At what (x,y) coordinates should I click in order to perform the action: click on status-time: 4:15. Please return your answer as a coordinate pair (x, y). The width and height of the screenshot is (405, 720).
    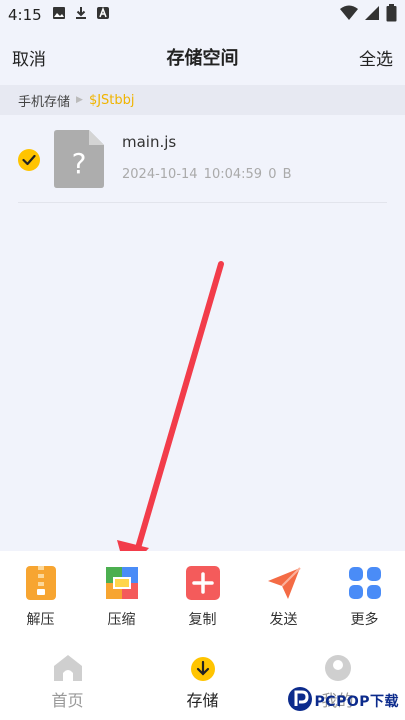
    Looking at the image, I should click on (25, 15).